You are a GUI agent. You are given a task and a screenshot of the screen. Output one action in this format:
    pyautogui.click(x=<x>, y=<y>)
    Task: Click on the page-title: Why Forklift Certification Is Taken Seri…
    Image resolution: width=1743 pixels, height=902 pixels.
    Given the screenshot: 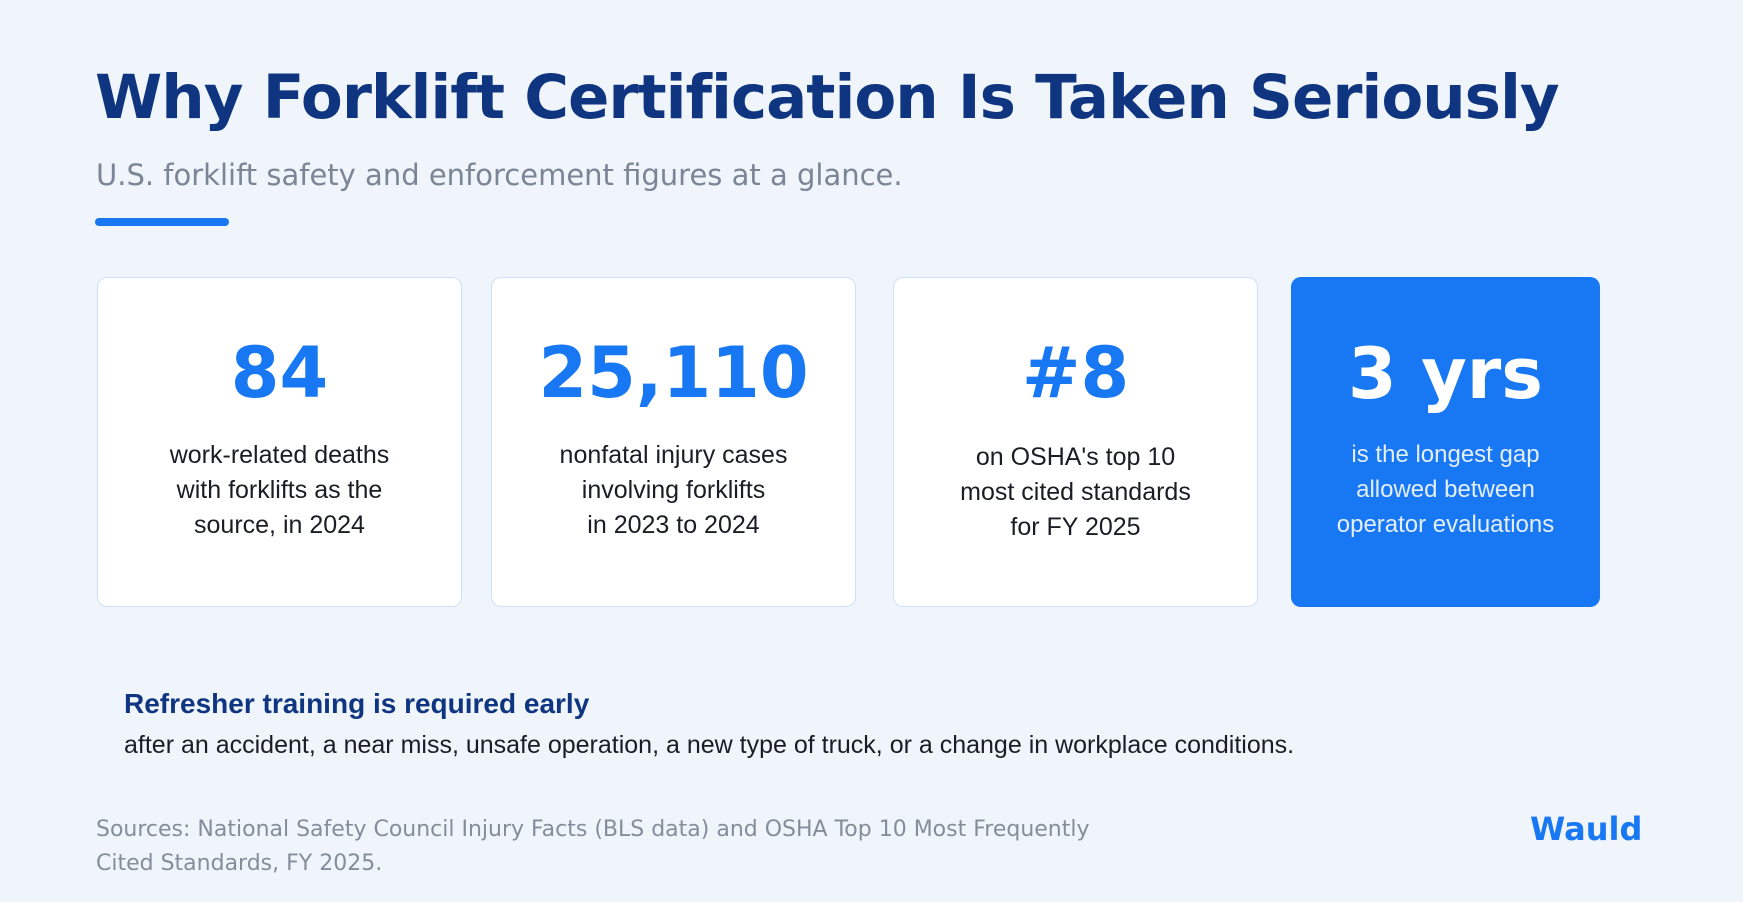 What is the action you would take?
    pyautogui.click(x=827, y=97)
    